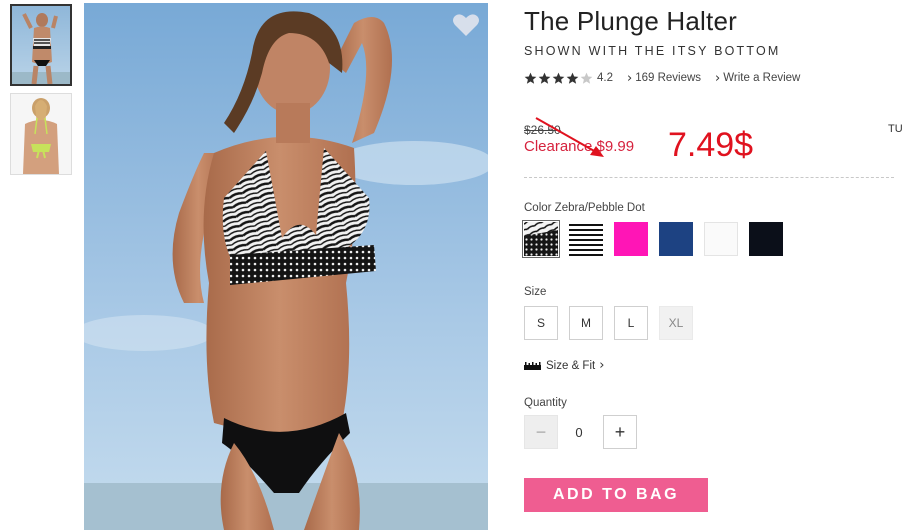 This screenshot has height=530, width=902. What do you see at coordinates (766, 239) in the screenshot?
I see `swatch-black` at bounding box center [766, 239].